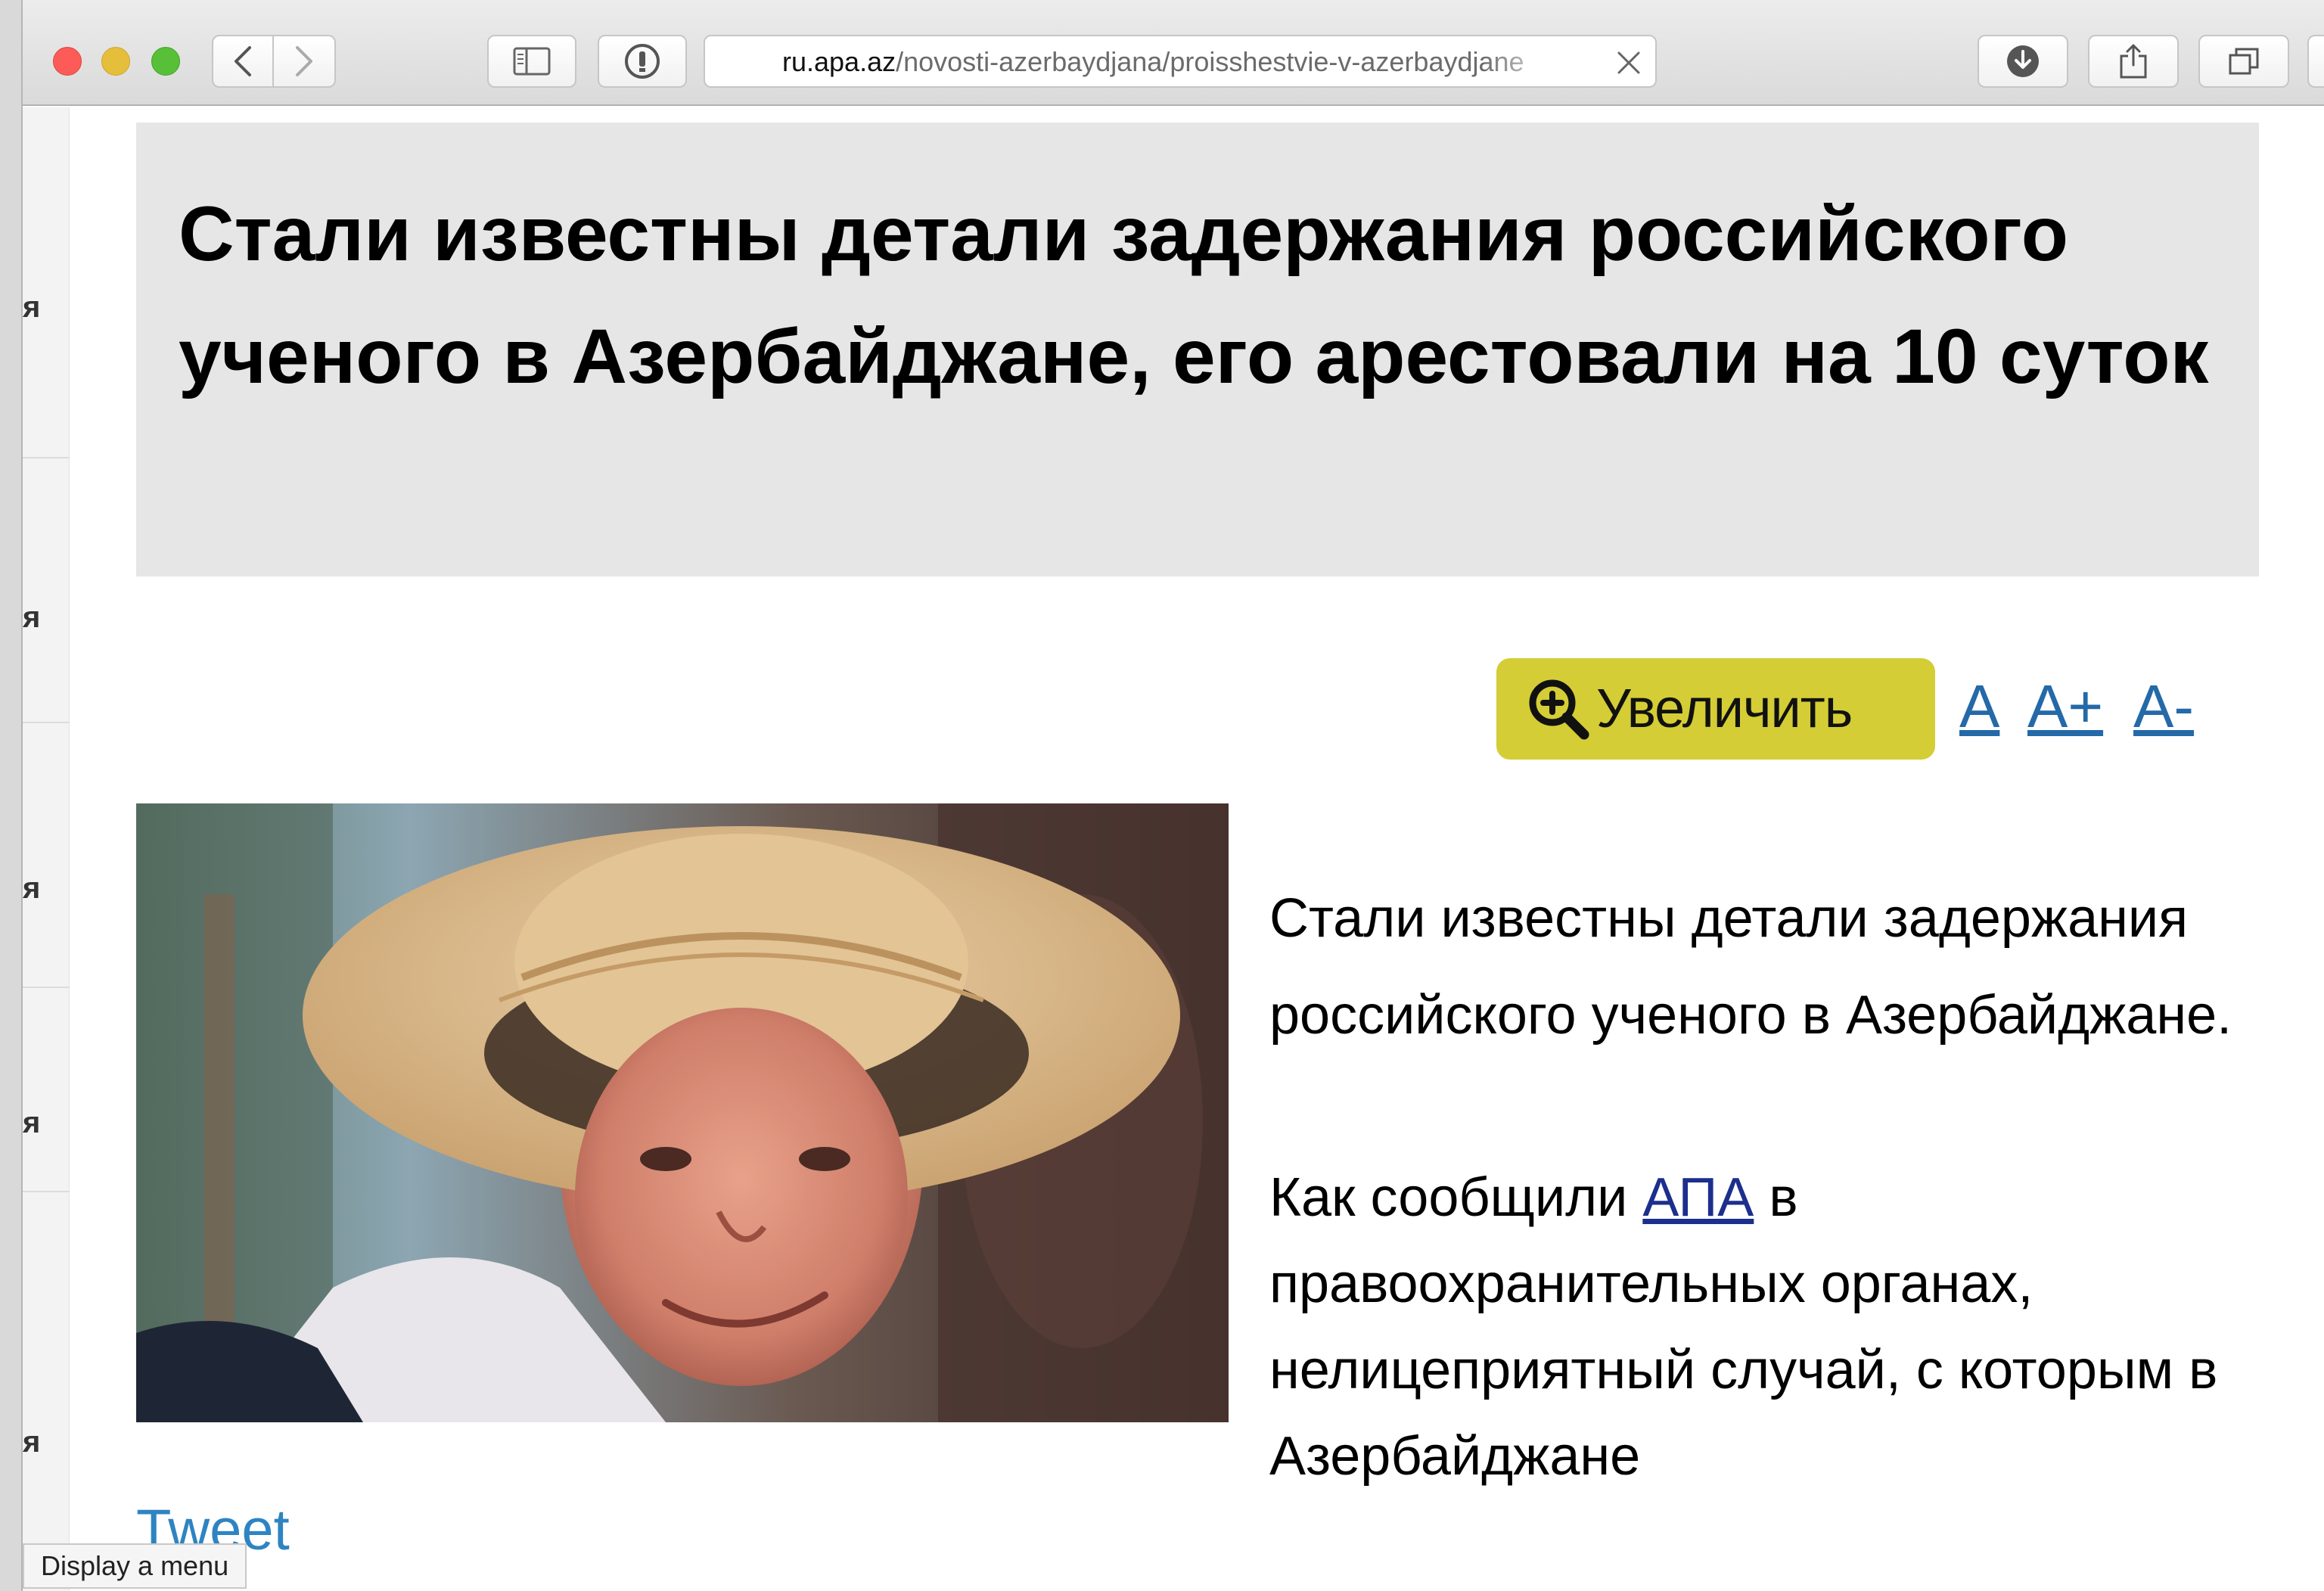 The width and height of the screenshot is (2324, 1591). Describe the element at coordinates (839, 61) in the screenshot. I see `url-domain: ru.apa.az` at that location.